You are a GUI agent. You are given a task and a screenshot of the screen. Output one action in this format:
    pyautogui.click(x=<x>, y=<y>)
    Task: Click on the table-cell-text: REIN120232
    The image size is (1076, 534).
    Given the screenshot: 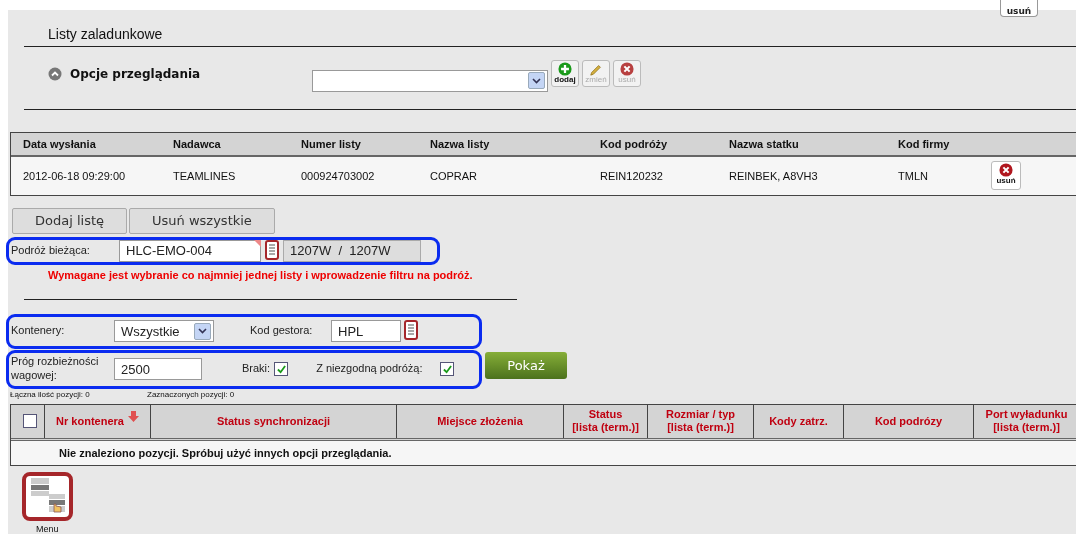 What is the action you would take?
    pyautogui.click(x=632, y=175)
    